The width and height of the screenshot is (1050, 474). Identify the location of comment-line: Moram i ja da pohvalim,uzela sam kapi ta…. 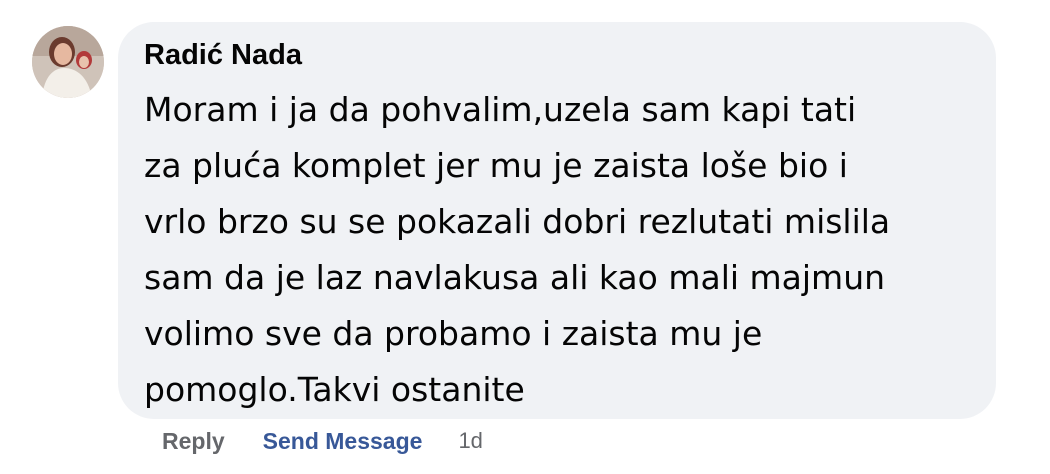
(500, 109).